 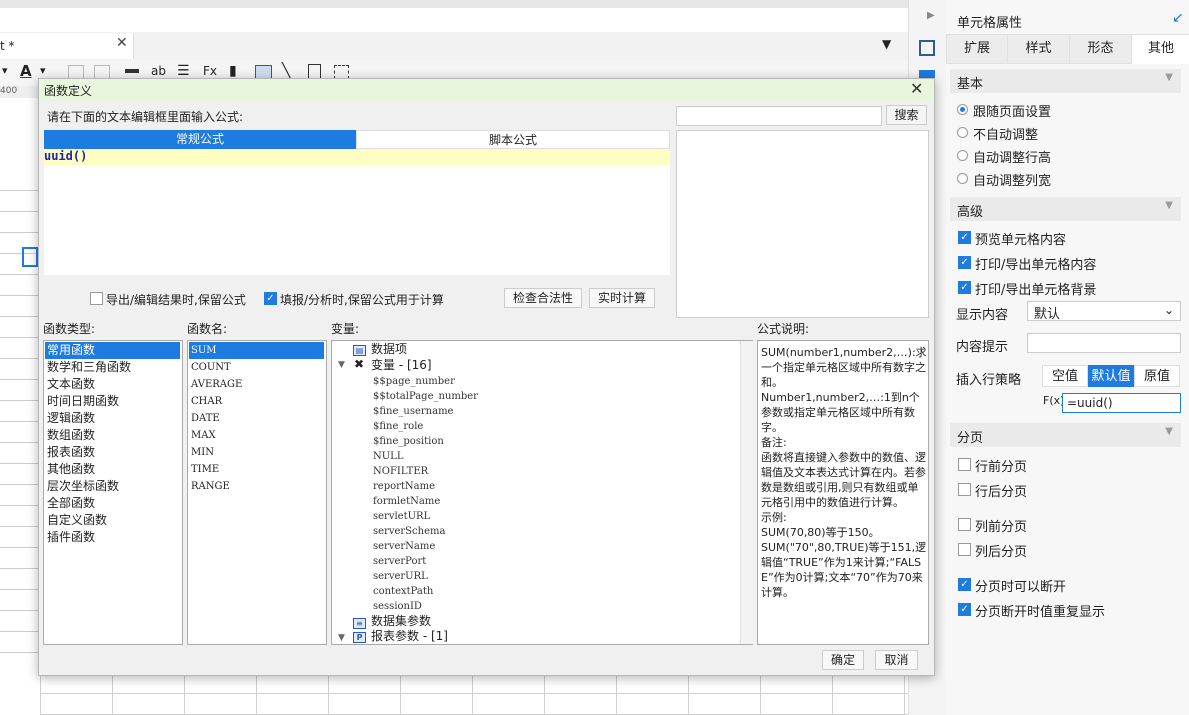 I want to click on insert-policy-default: 默认值, so click(x=1111, y=376).